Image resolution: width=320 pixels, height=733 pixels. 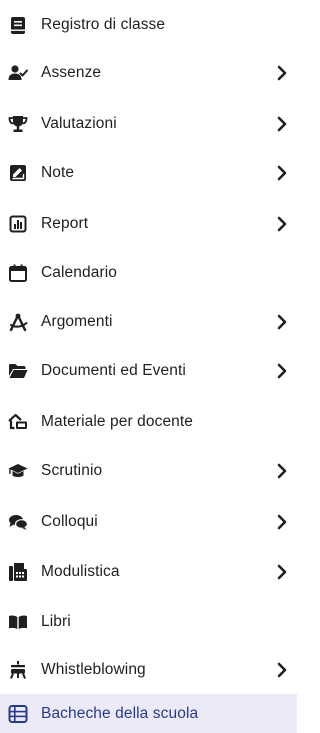 I want to click on graduation-cap-icon, so click(x=18, y=471).